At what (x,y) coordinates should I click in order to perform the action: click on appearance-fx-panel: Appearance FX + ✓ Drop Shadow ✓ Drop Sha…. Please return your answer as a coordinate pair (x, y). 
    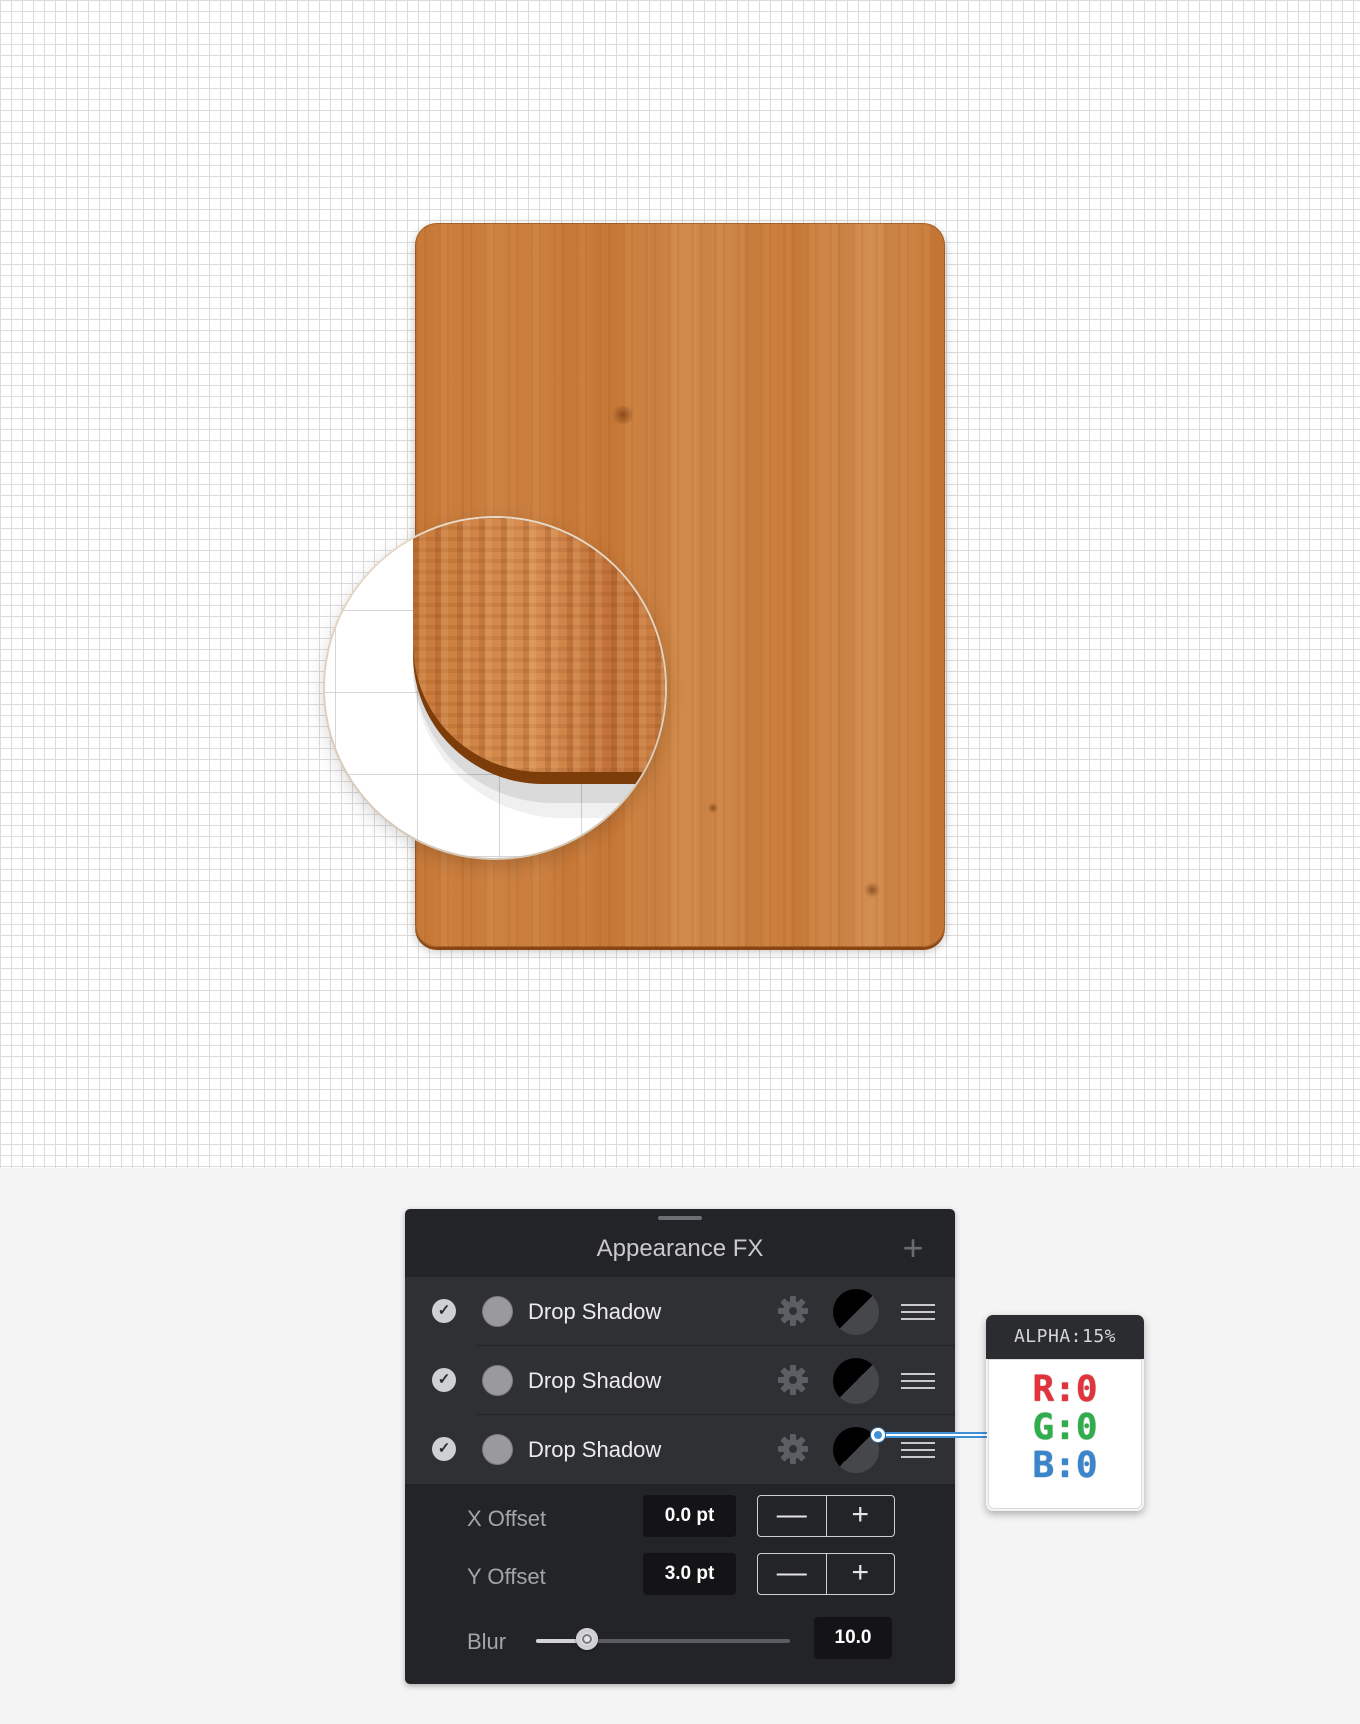
    Looking at the image, I should click on (680, 1446).